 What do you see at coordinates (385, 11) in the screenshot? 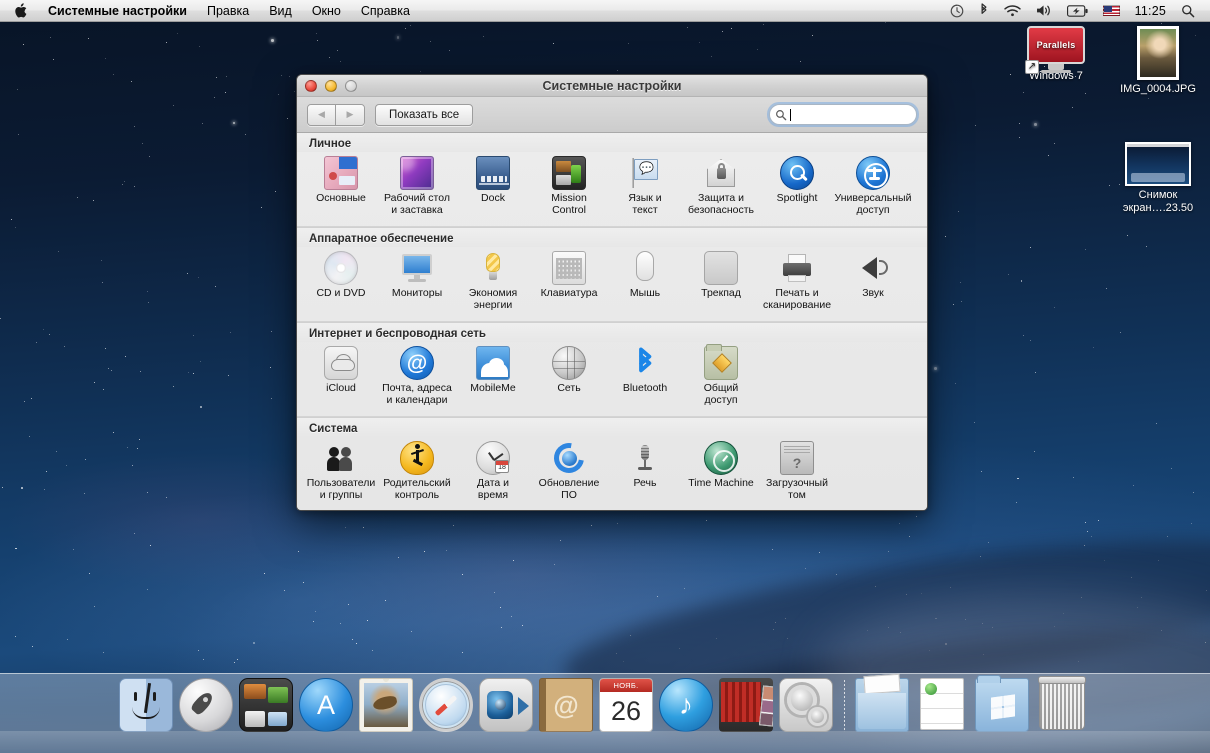
I see `menu-item-help: Справка` at bounding box center [385, 11].